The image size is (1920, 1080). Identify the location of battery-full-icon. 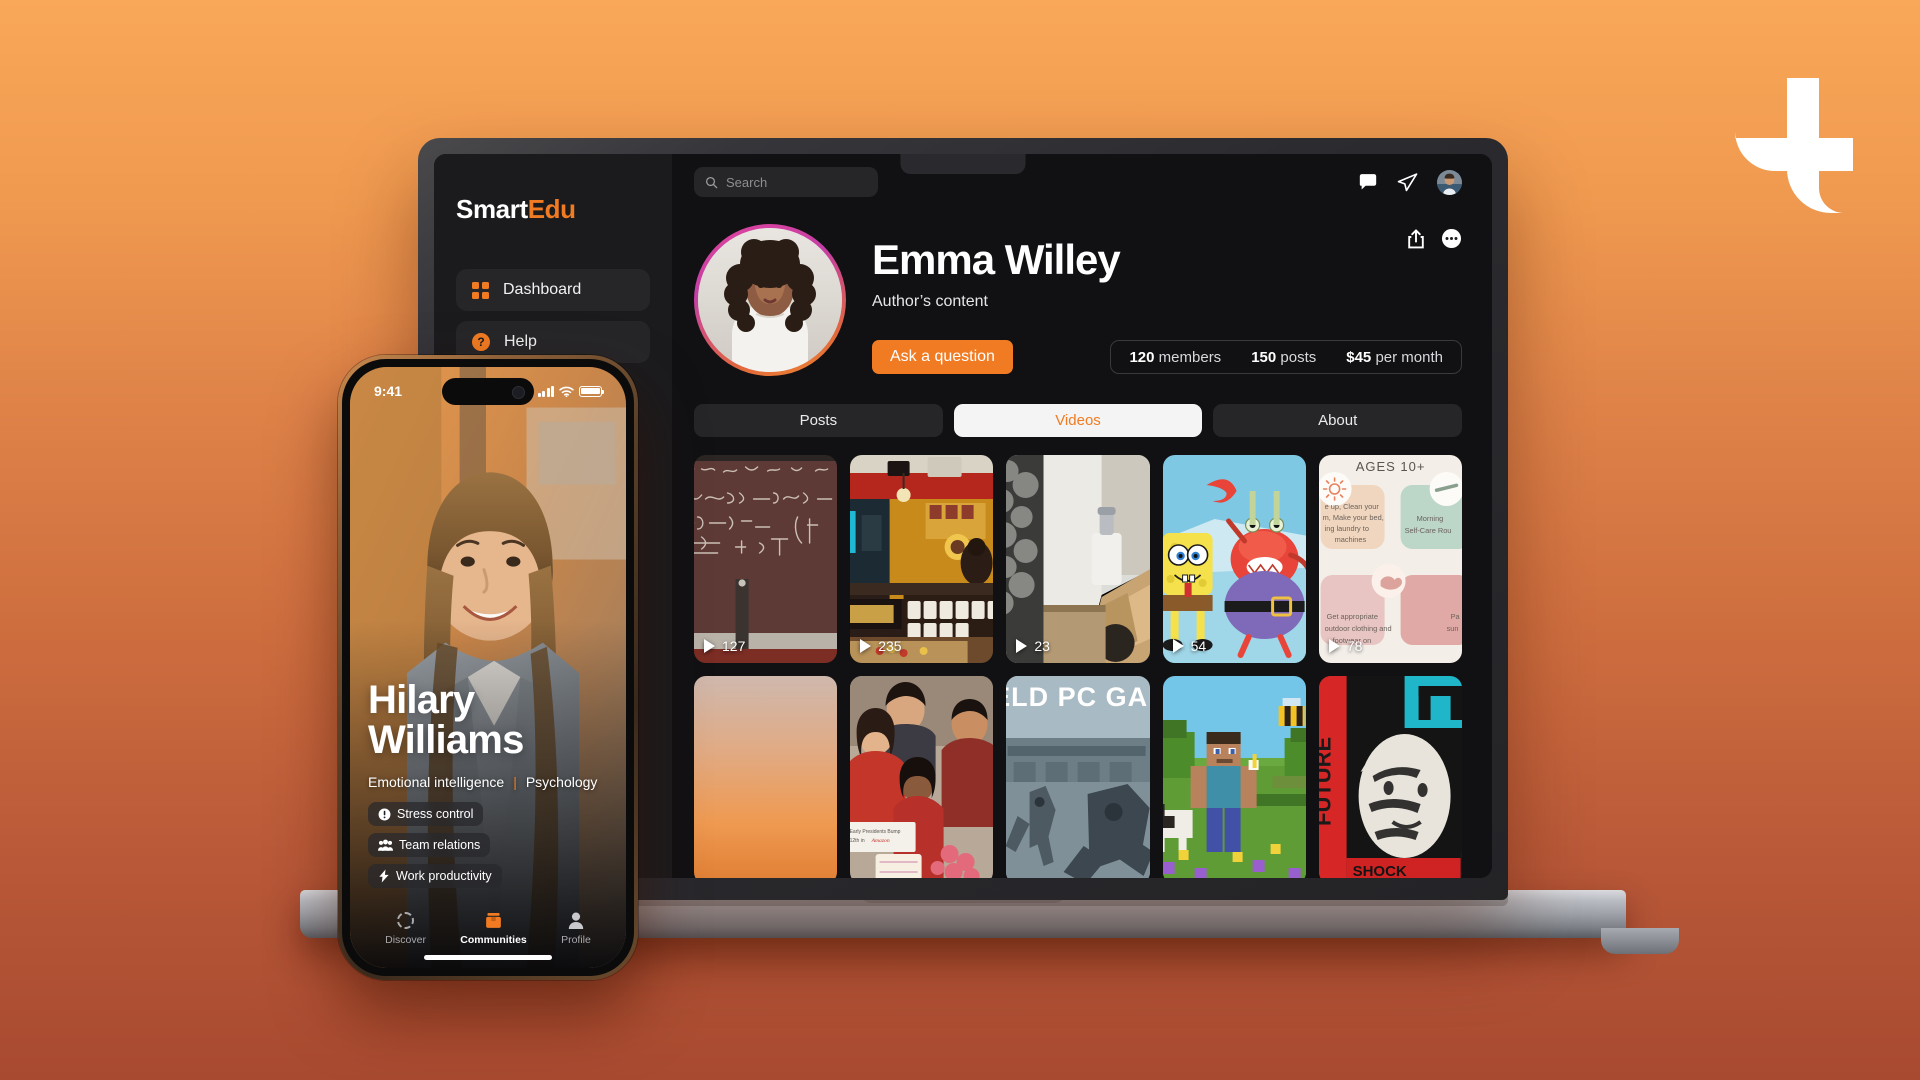
(592, 391).